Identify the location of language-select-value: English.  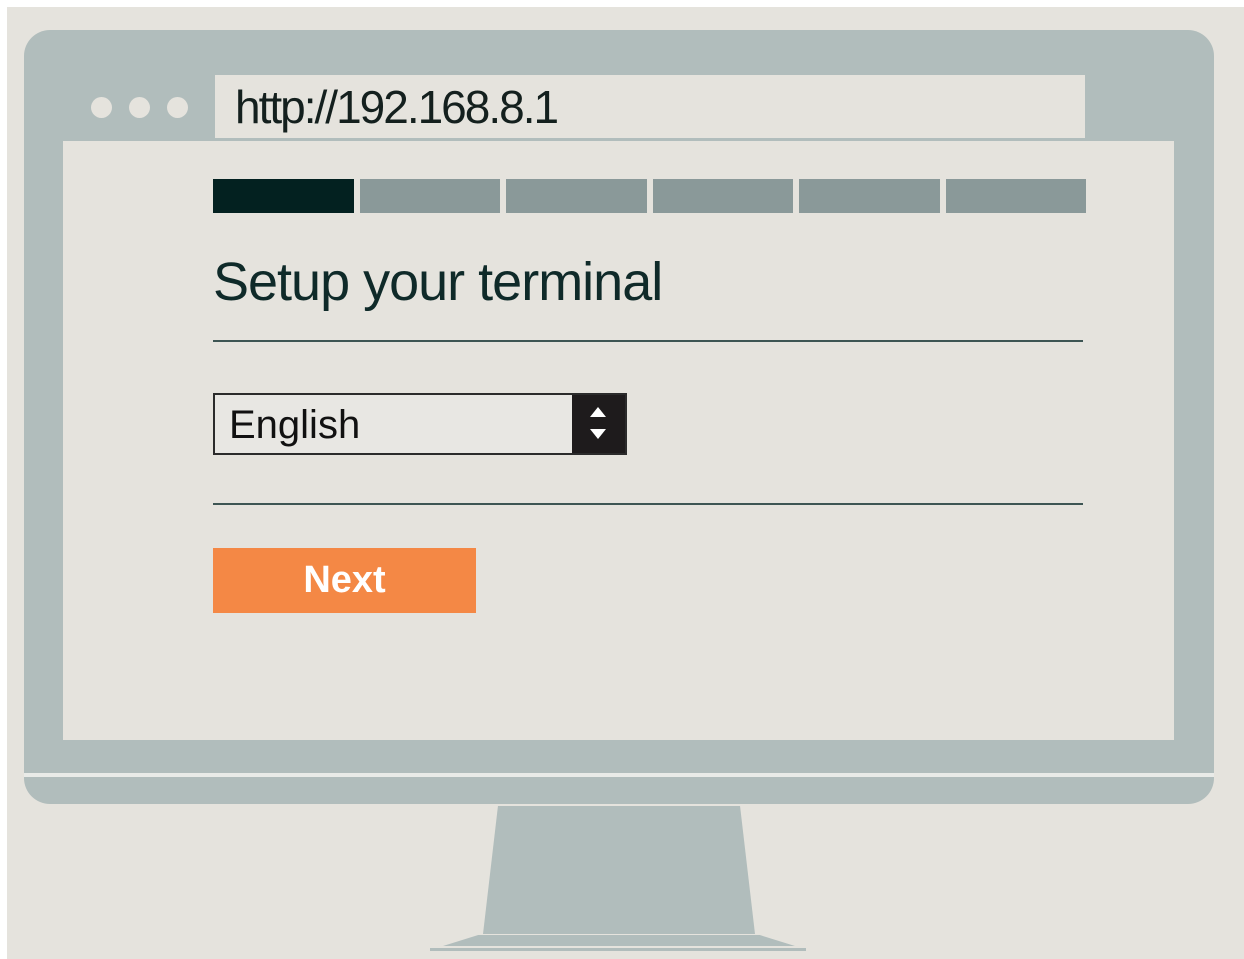
(295, 425).